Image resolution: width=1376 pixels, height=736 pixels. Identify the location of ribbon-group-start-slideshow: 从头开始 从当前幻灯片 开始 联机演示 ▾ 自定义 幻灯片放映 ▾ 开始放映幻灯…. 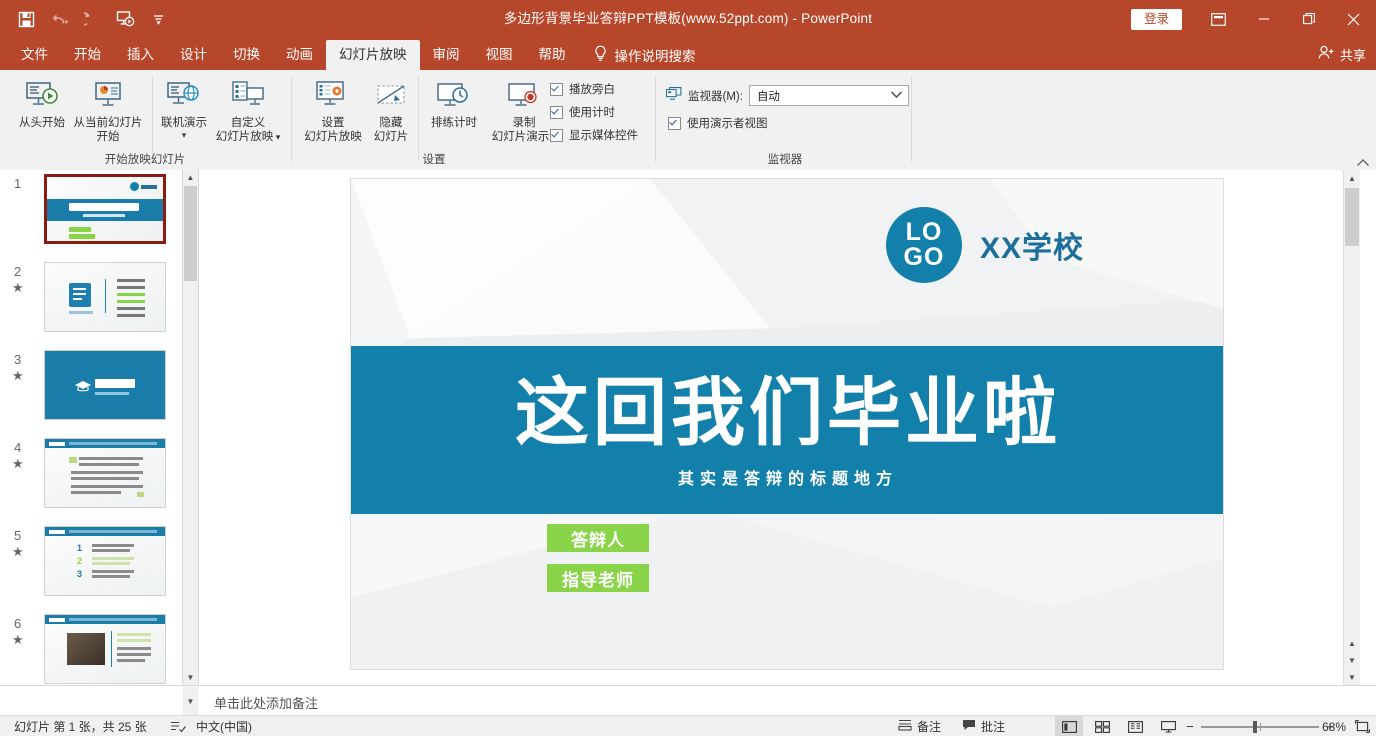
(145, 119).